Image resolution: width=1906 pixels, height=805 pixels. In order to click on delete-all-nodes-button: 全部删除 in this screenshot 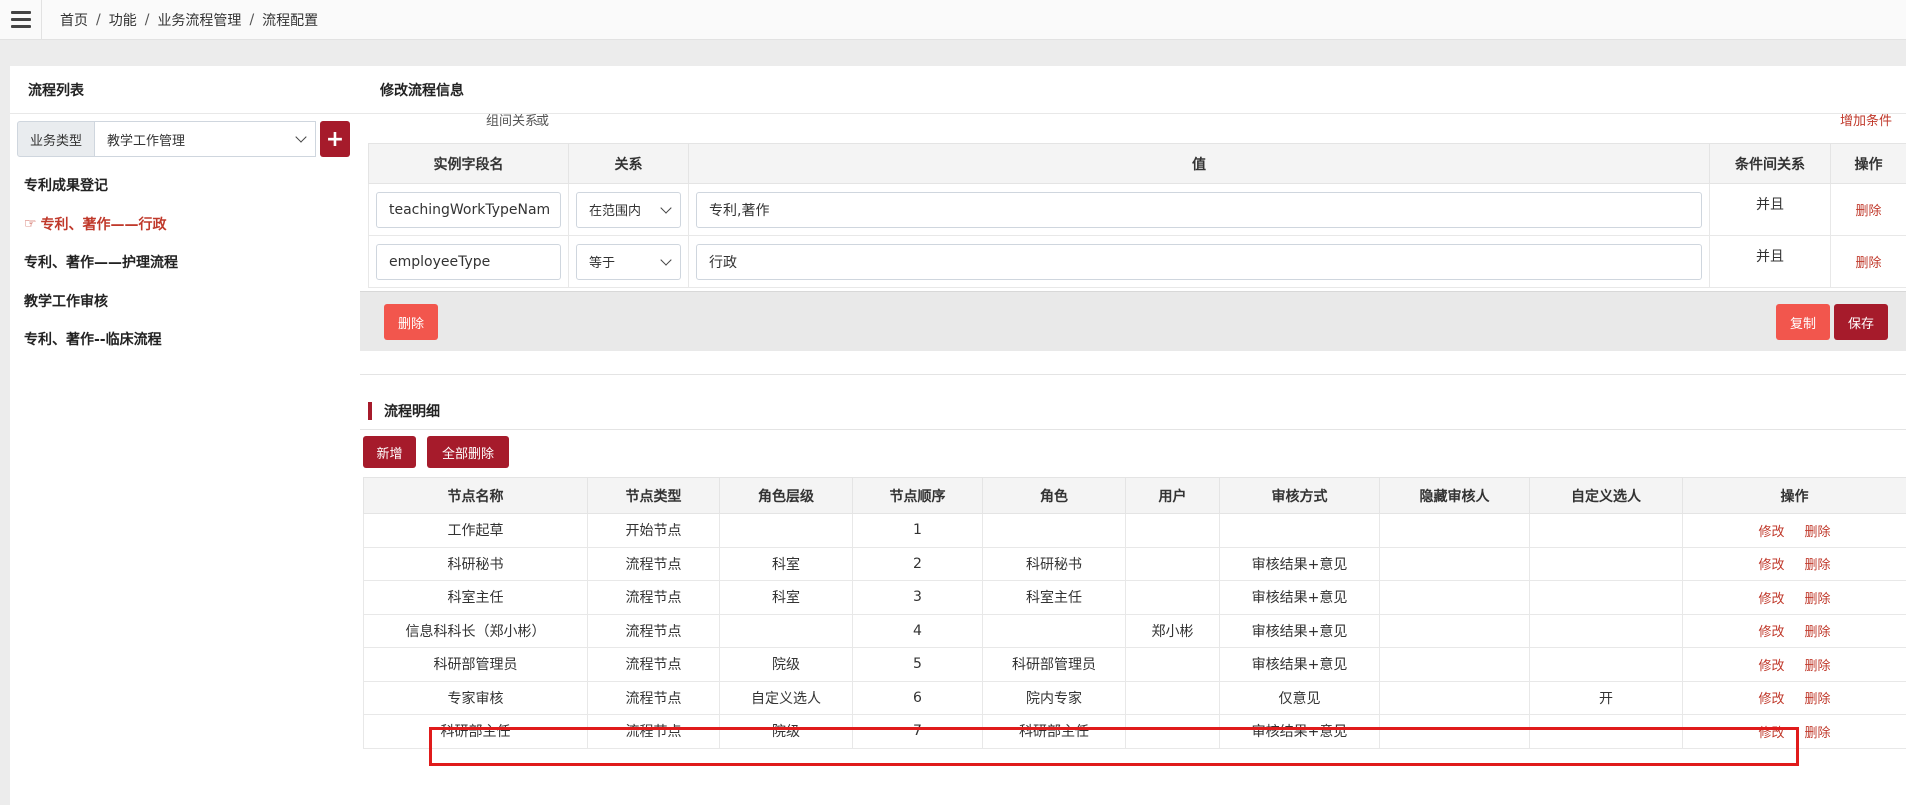, I will do `click(468, 452)`.